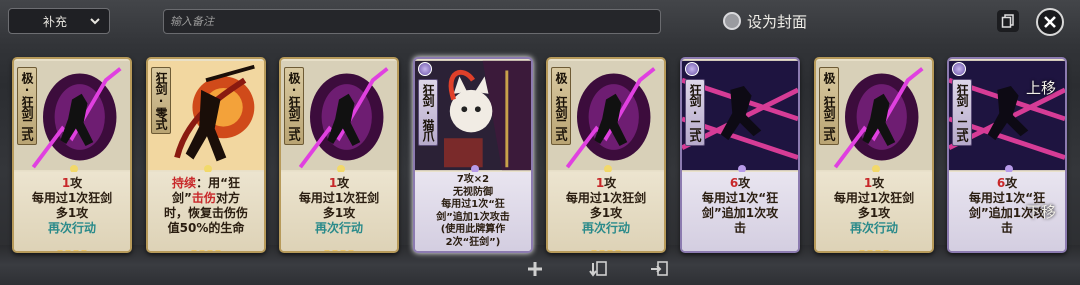 The width and height of the screenshot is (1080, 285). I want to click on note-input, so click(412, 21).